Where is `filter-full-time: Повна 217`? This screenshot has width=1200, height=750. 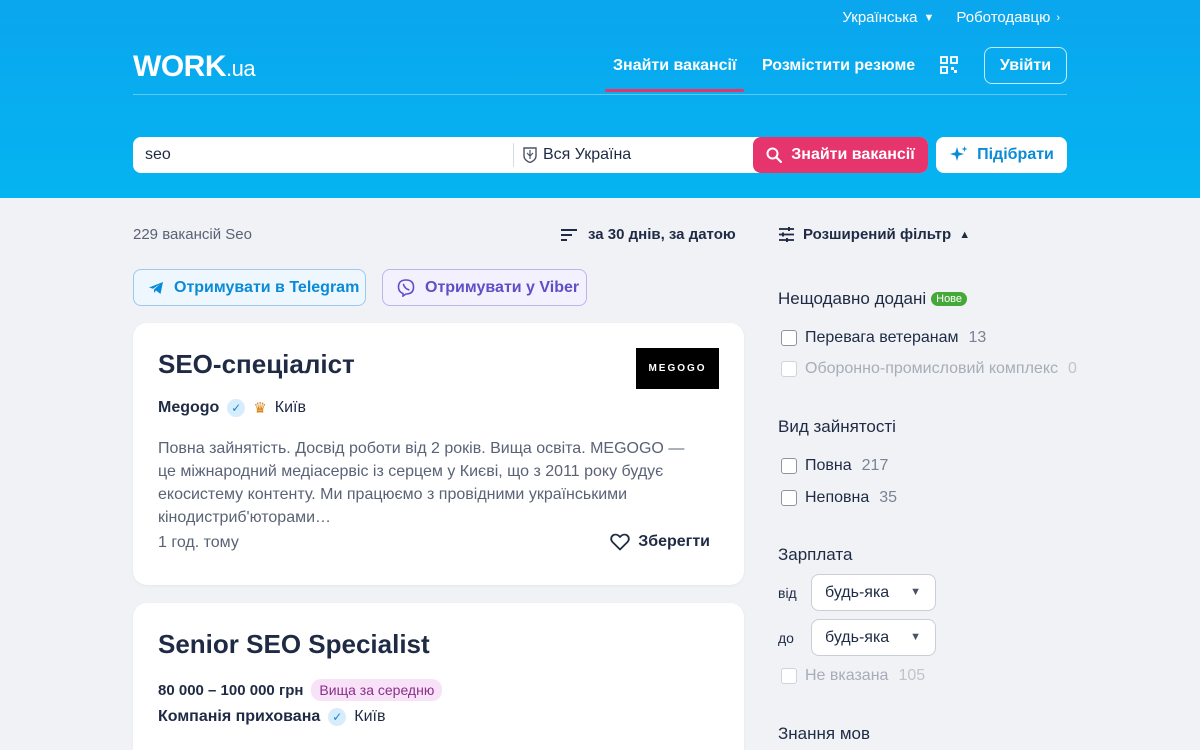 filter-full-time: Повна 217 is located at coordinates (834, 466).